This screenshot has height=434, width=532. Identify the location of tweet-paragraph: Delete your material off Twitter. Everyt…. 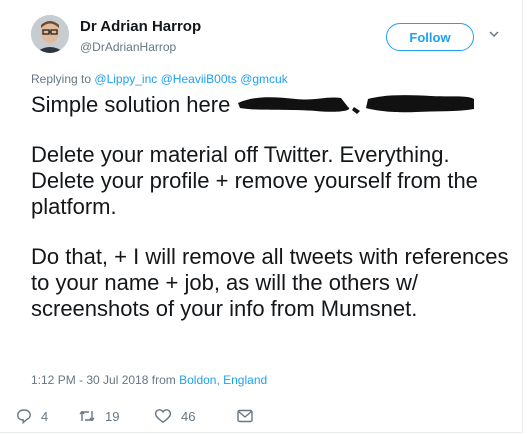
(254, 180).